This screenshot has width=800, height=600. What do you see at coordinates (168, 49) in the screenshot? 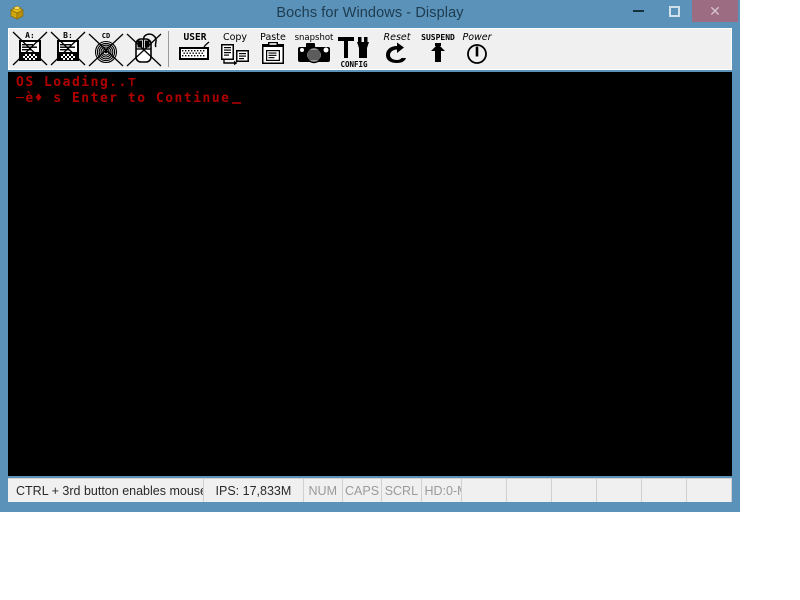
I see `toolbar-separator` at bounding box center [168, 49].